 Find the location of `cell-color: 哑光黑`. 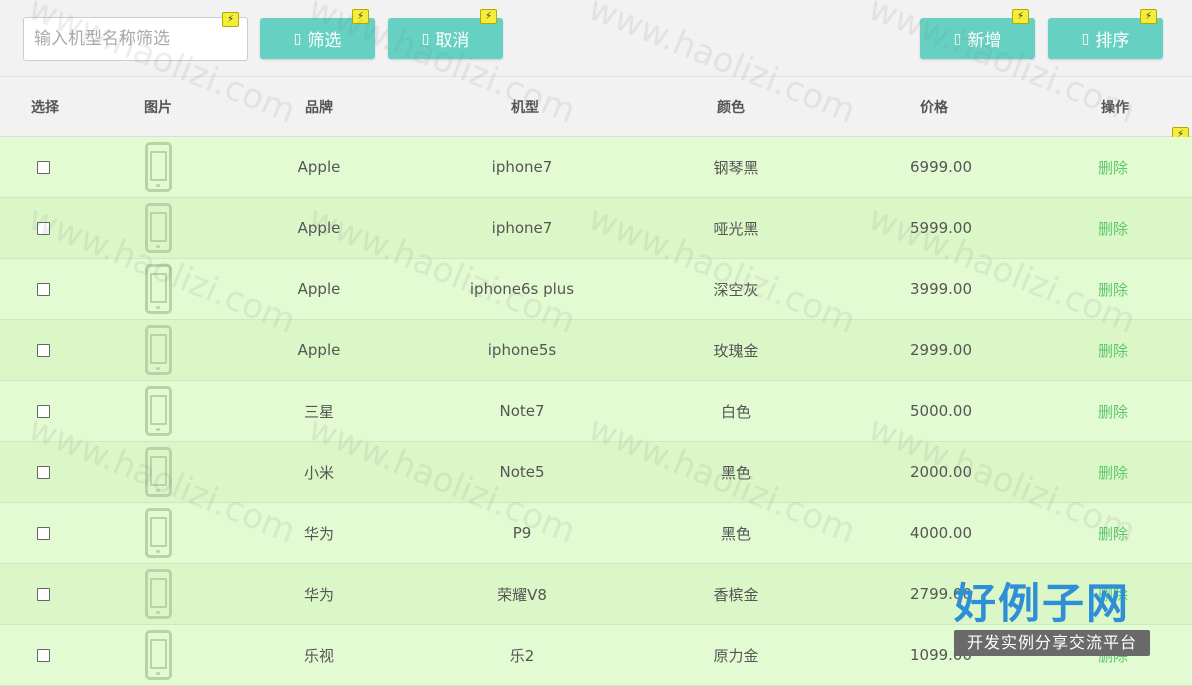

cell-color: 哑光黑 is located at coordinates (736, 228).